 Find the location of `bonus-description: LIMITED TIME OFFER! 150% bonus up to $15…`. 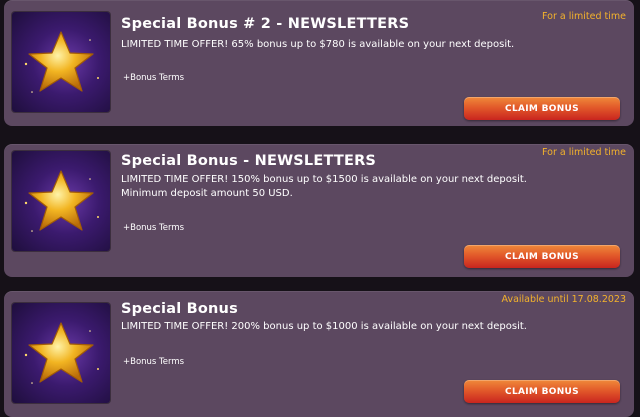

bonus-description: LIMITED TIME OFFER! 150% bonus up to $15… is located at coordinates (324, 186).